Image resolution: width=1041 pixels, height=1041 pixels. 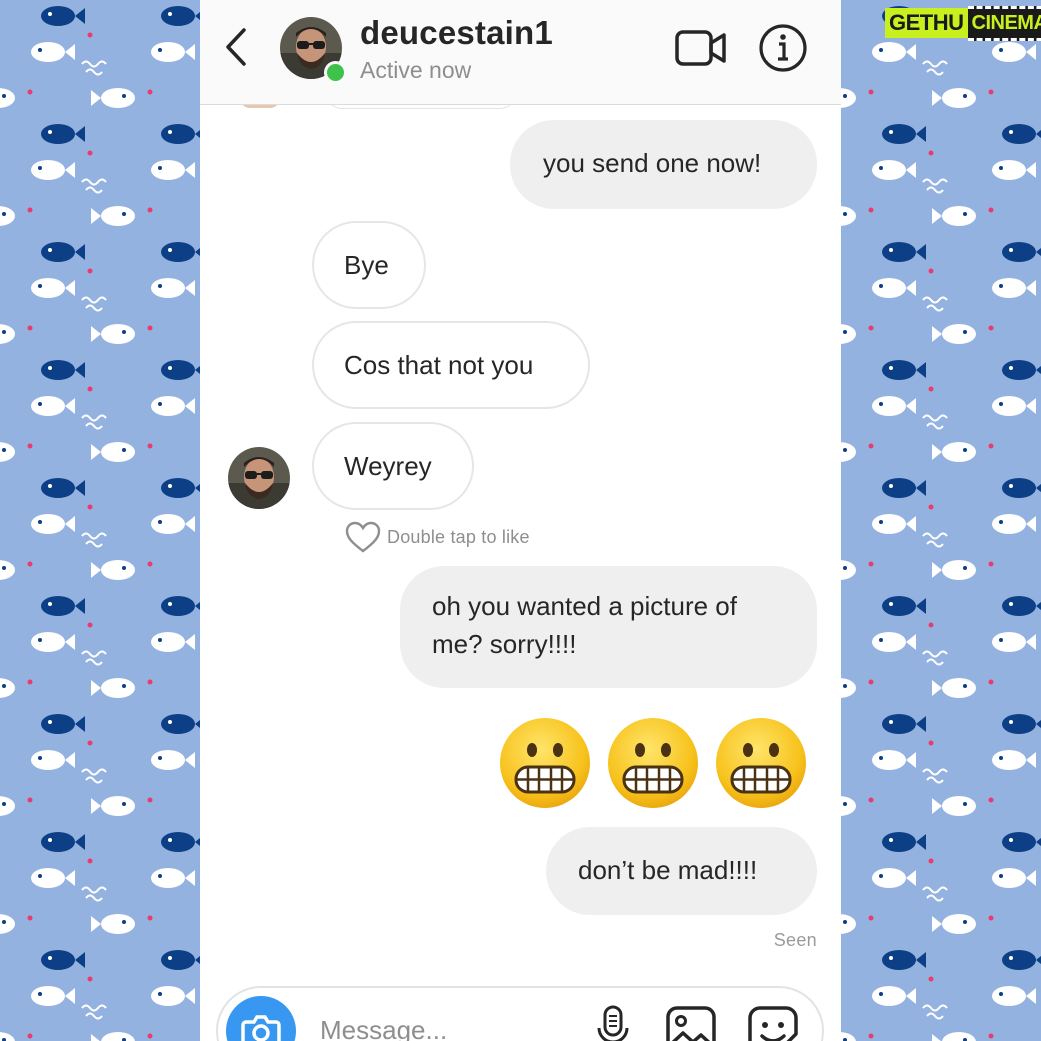 What do you see at coordinates (458, 536) in the screenshot?
I see `like-hint-text: Double tap to like` at bounding box center [458, 536].